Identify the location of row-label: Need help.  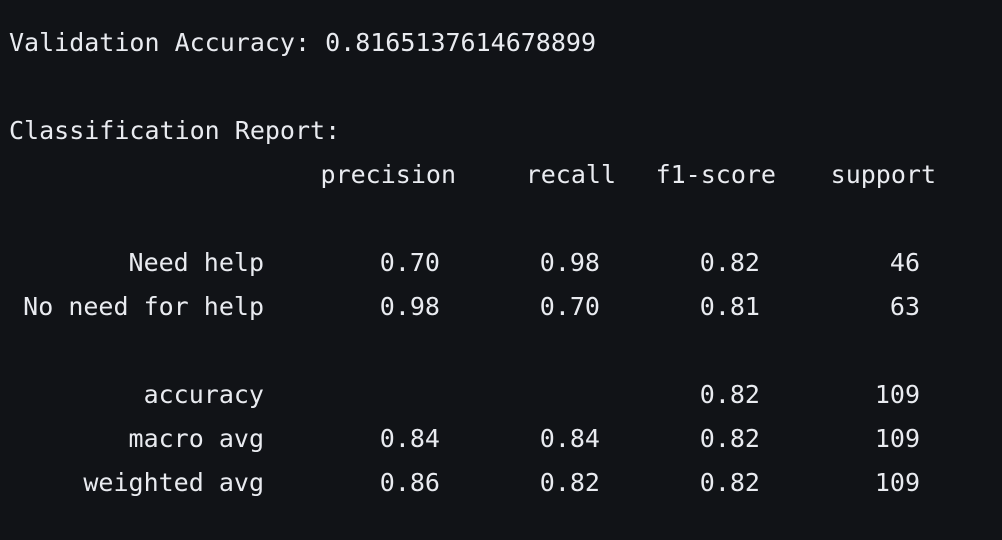
(196, 262).